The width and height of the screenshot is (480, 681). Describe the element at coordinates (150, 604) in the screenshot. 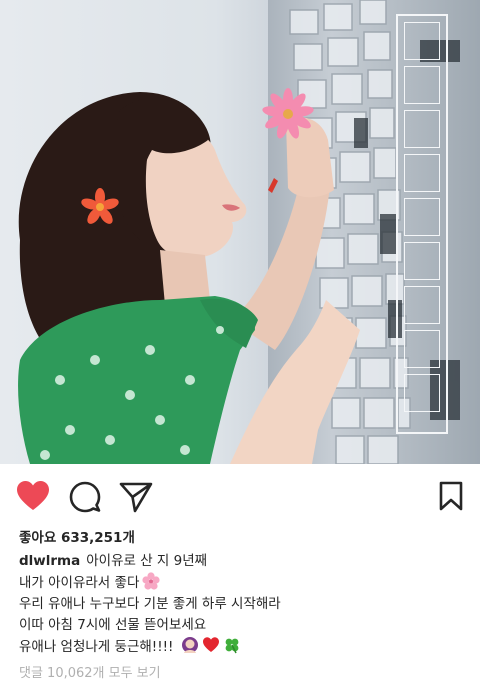

I see `caption-line-3: 우리 유애나 누구보다 기분 좋게 하루 시작해라` at that location.